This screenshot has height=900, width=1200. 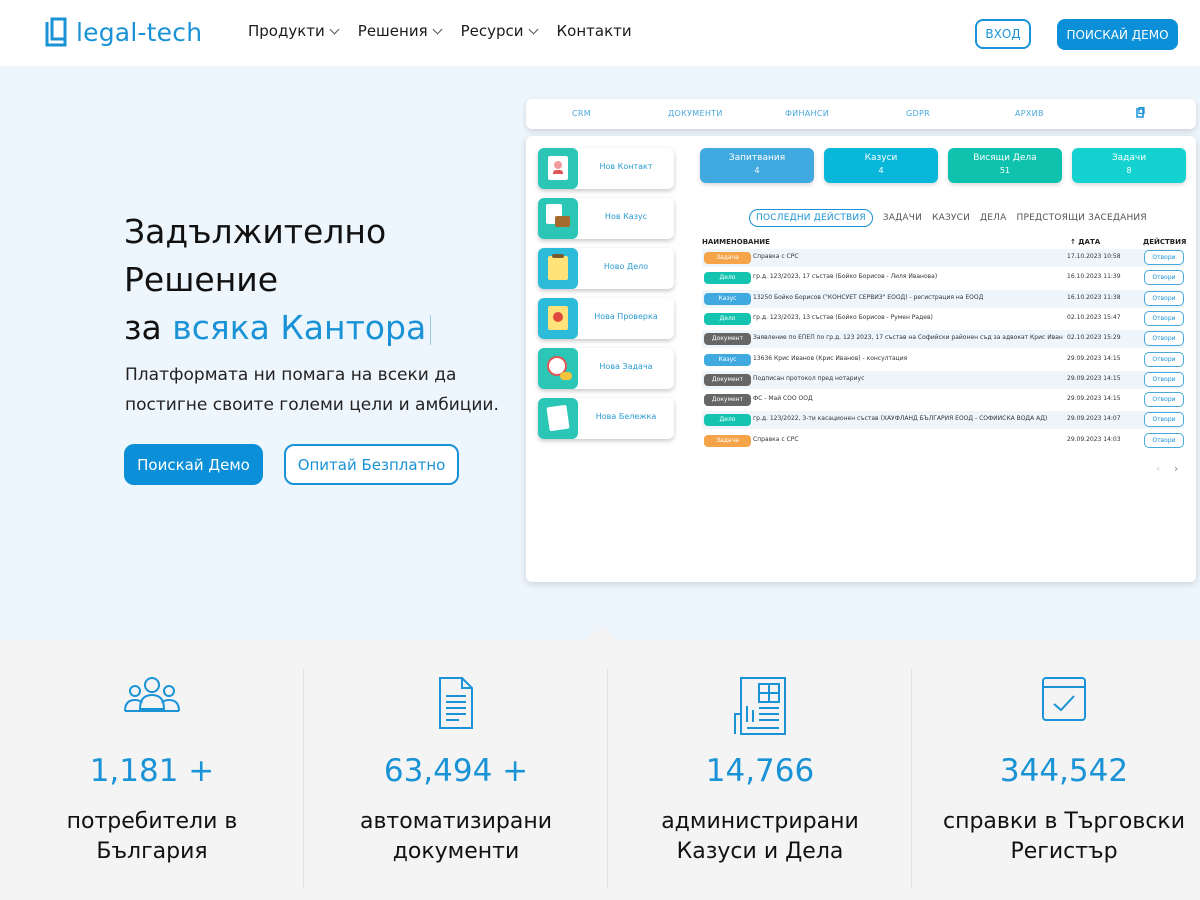 I want to click on nav-label: Ресурси, so click(x=492, y=31).